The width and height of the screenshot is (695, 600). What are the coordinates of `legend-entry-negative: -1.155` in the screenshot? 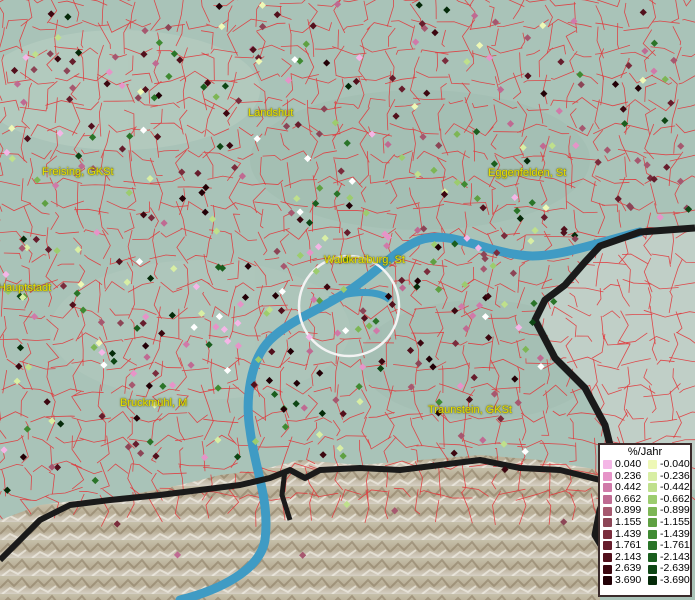 It's located at (667, 522).